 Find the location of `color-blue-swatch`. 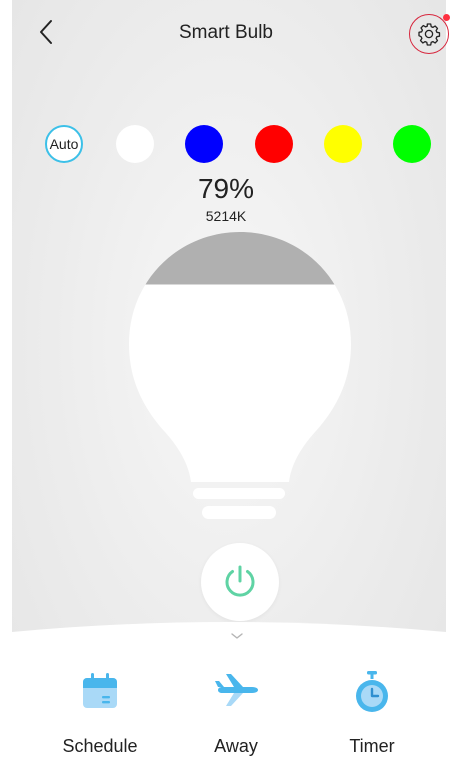

color-blue-swatch is located at coordinates (204, 144).